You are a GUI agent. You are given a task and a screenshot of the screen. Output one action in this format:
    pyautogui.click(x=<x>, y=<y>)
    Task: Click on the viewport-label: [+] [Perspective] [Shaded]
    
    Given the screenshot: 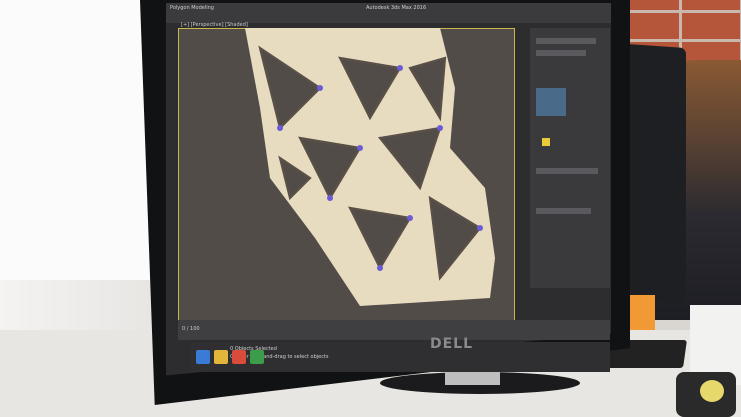 What is the action you would take?
    pyautogui.click(x=214, y=25)
    